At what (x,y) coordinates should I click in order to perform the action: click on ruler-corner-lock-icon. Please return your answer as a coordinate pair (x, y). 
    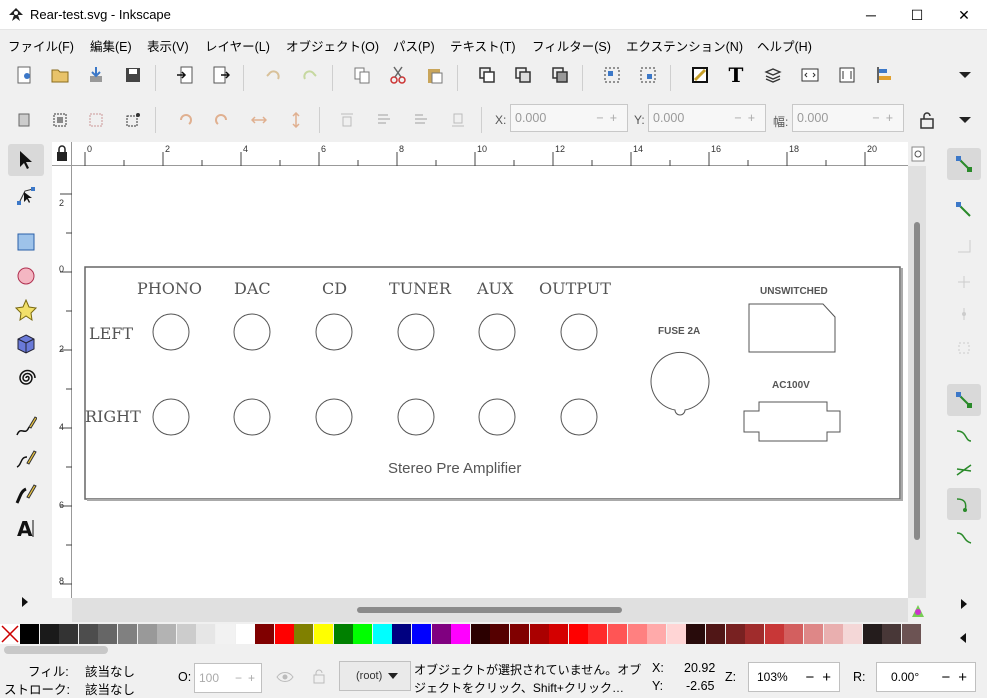
    Looking at the image, I should click on (62, 154).